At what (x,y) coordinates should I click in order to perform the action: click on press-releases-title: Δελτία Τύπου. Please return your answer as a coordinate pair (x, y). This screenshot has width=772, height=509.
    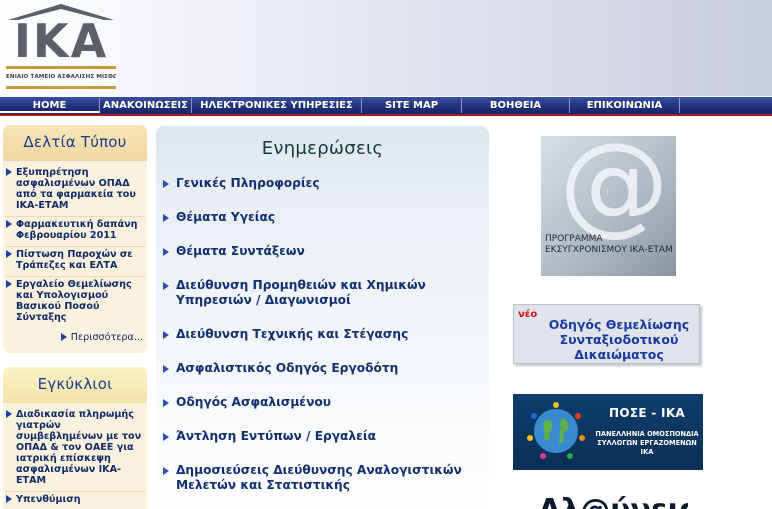
    Looking at the image, I should click on (75, 143).